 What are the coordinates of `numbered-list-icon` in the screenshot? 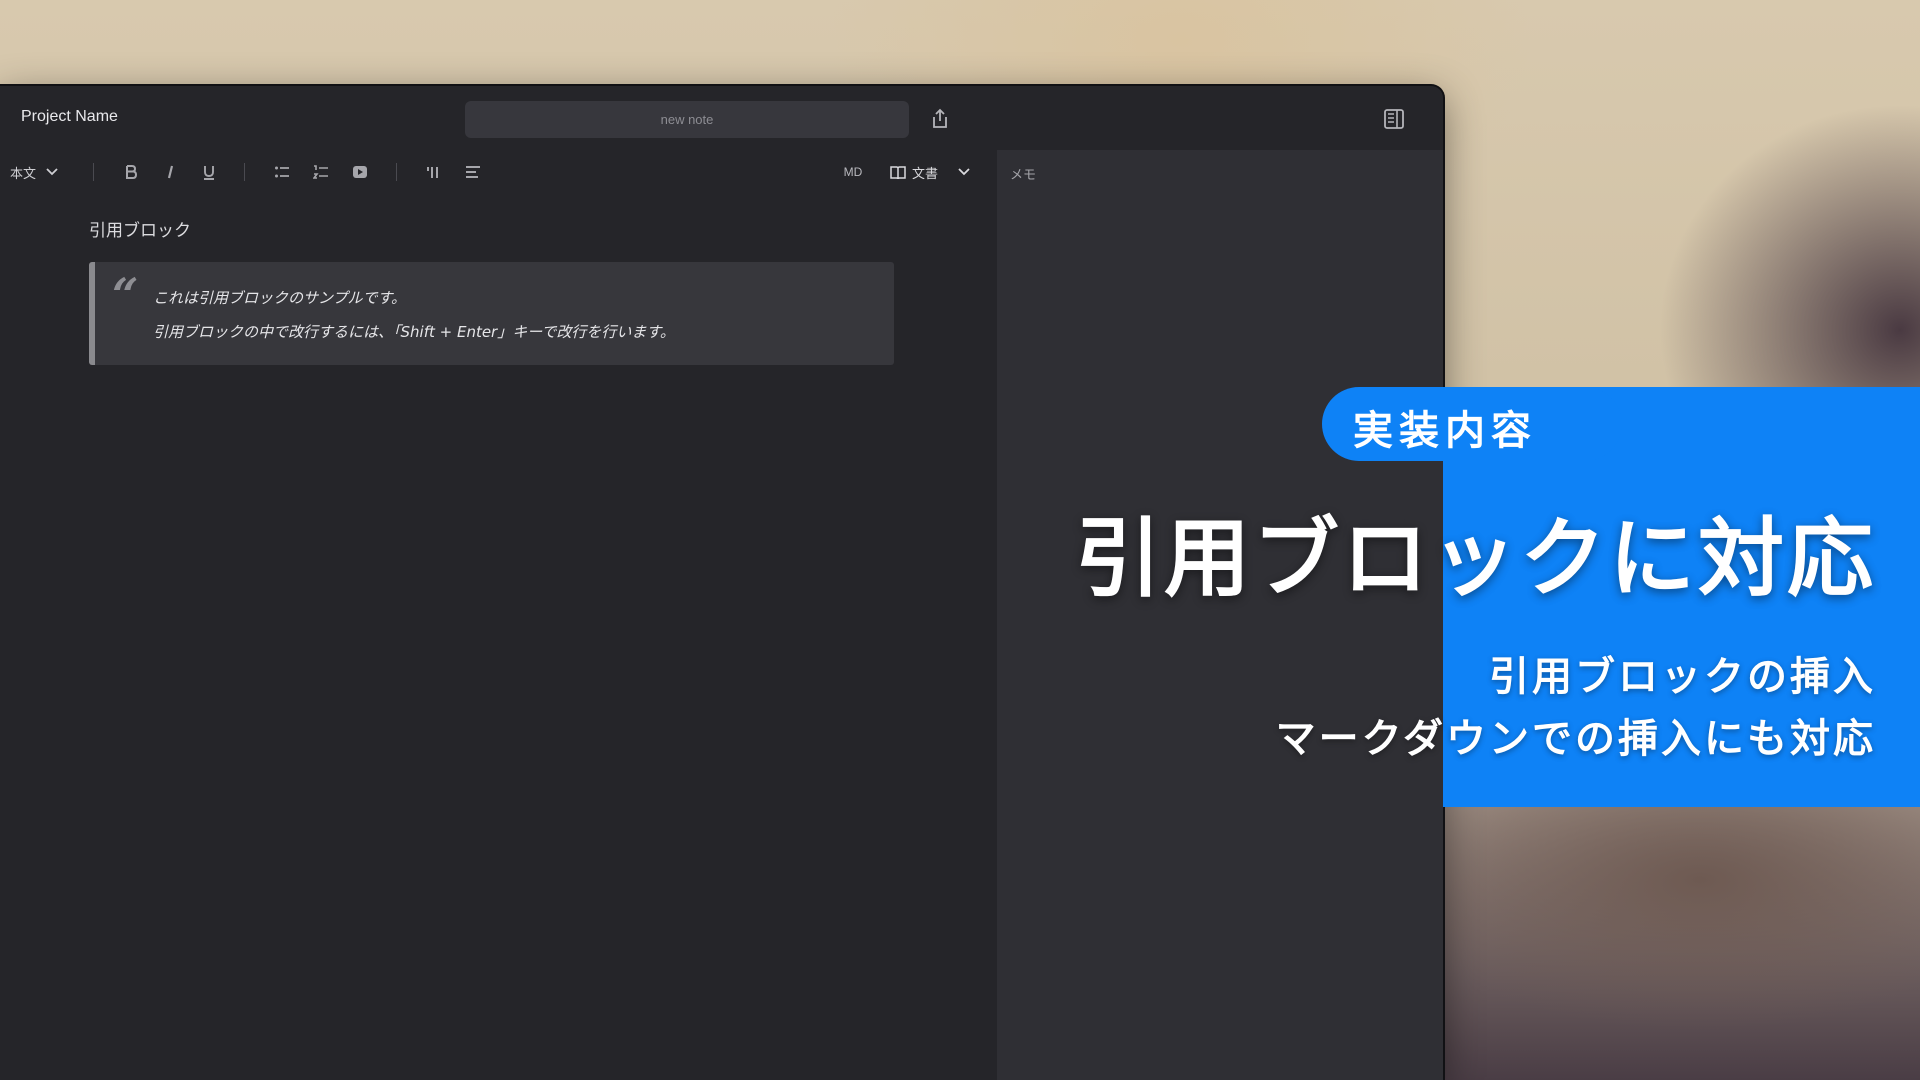 It's located at (321, 172).